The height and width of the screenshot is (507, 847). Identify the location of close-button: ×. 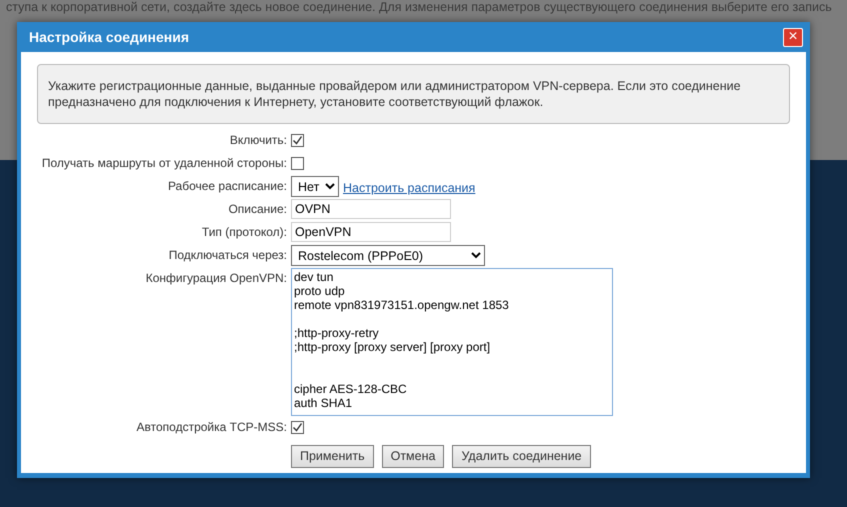
(793, 37).